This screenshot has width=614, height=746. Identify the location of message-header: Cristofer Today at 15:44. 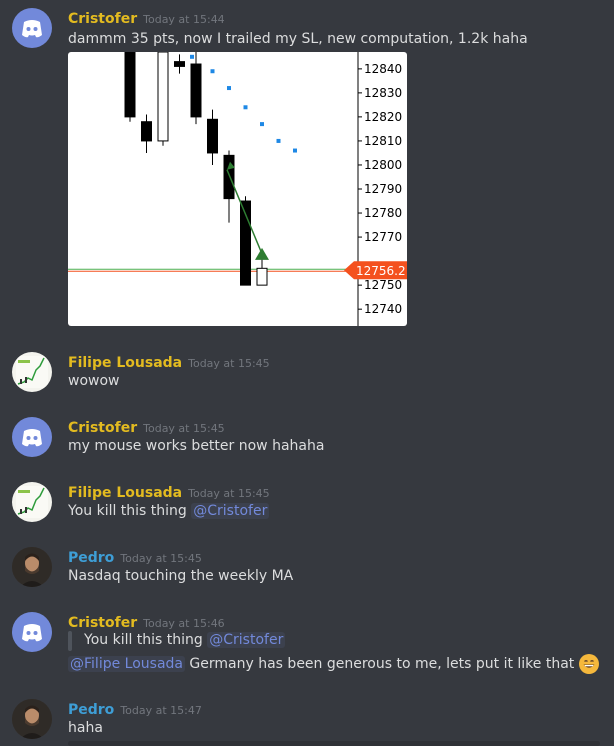
(146, 17).